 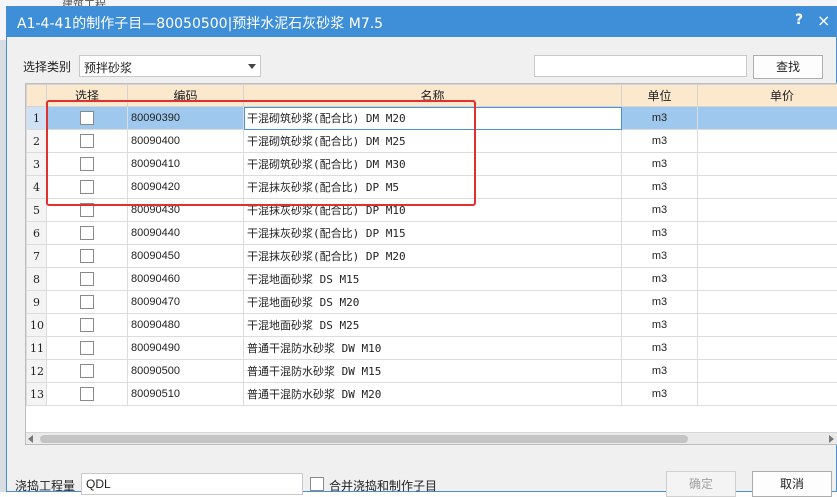 What do you see at coordinates (432, 302) in the screenshot?
I see `table-row: 980090470干混地面砂浆 DS M20m3497.` at bounding box center [432, 302].